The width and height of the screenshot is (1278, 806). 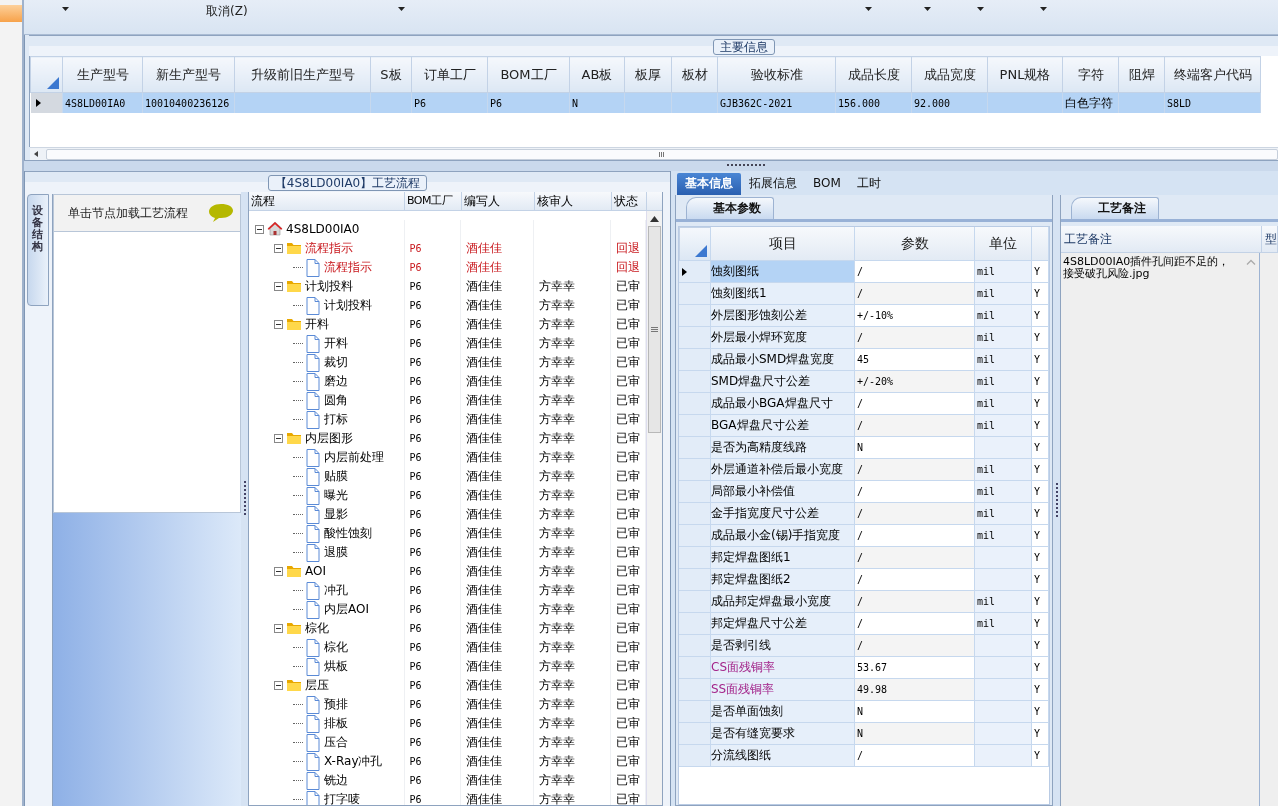 I want to click on tree-node: 磨边, so click(x=336, y=381).